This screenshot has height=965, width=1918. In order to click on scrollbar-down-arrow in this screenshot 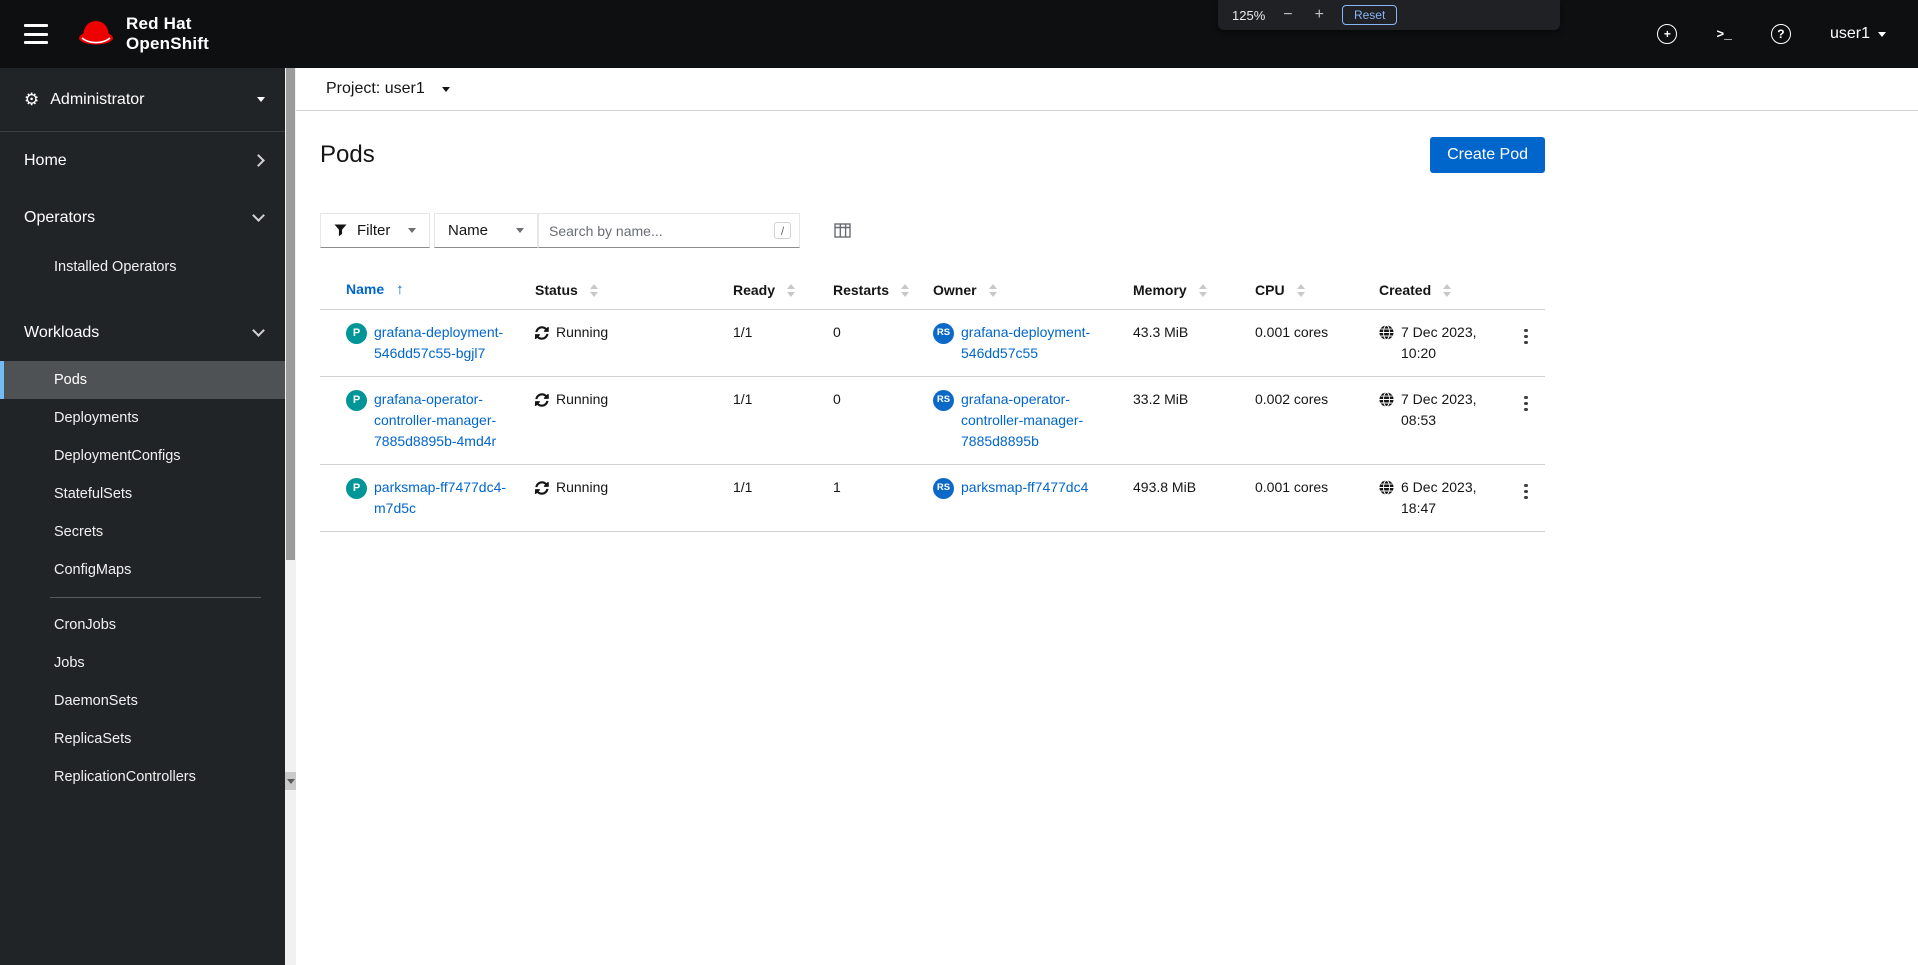, I will do `click(290, 781)`.